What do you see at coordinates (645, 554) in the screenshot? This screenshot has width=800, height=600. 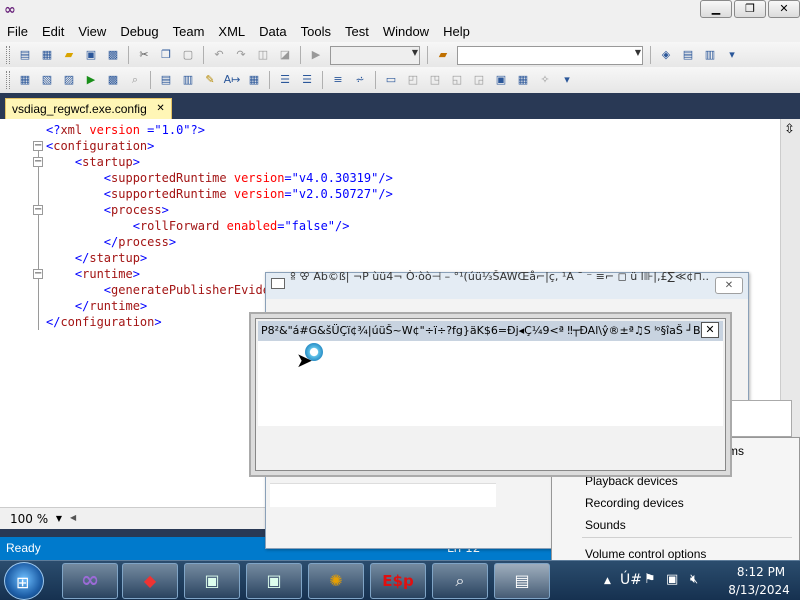 I see `menu-item-volume-control-options: Volume control options` at bounding box center [645, 554].